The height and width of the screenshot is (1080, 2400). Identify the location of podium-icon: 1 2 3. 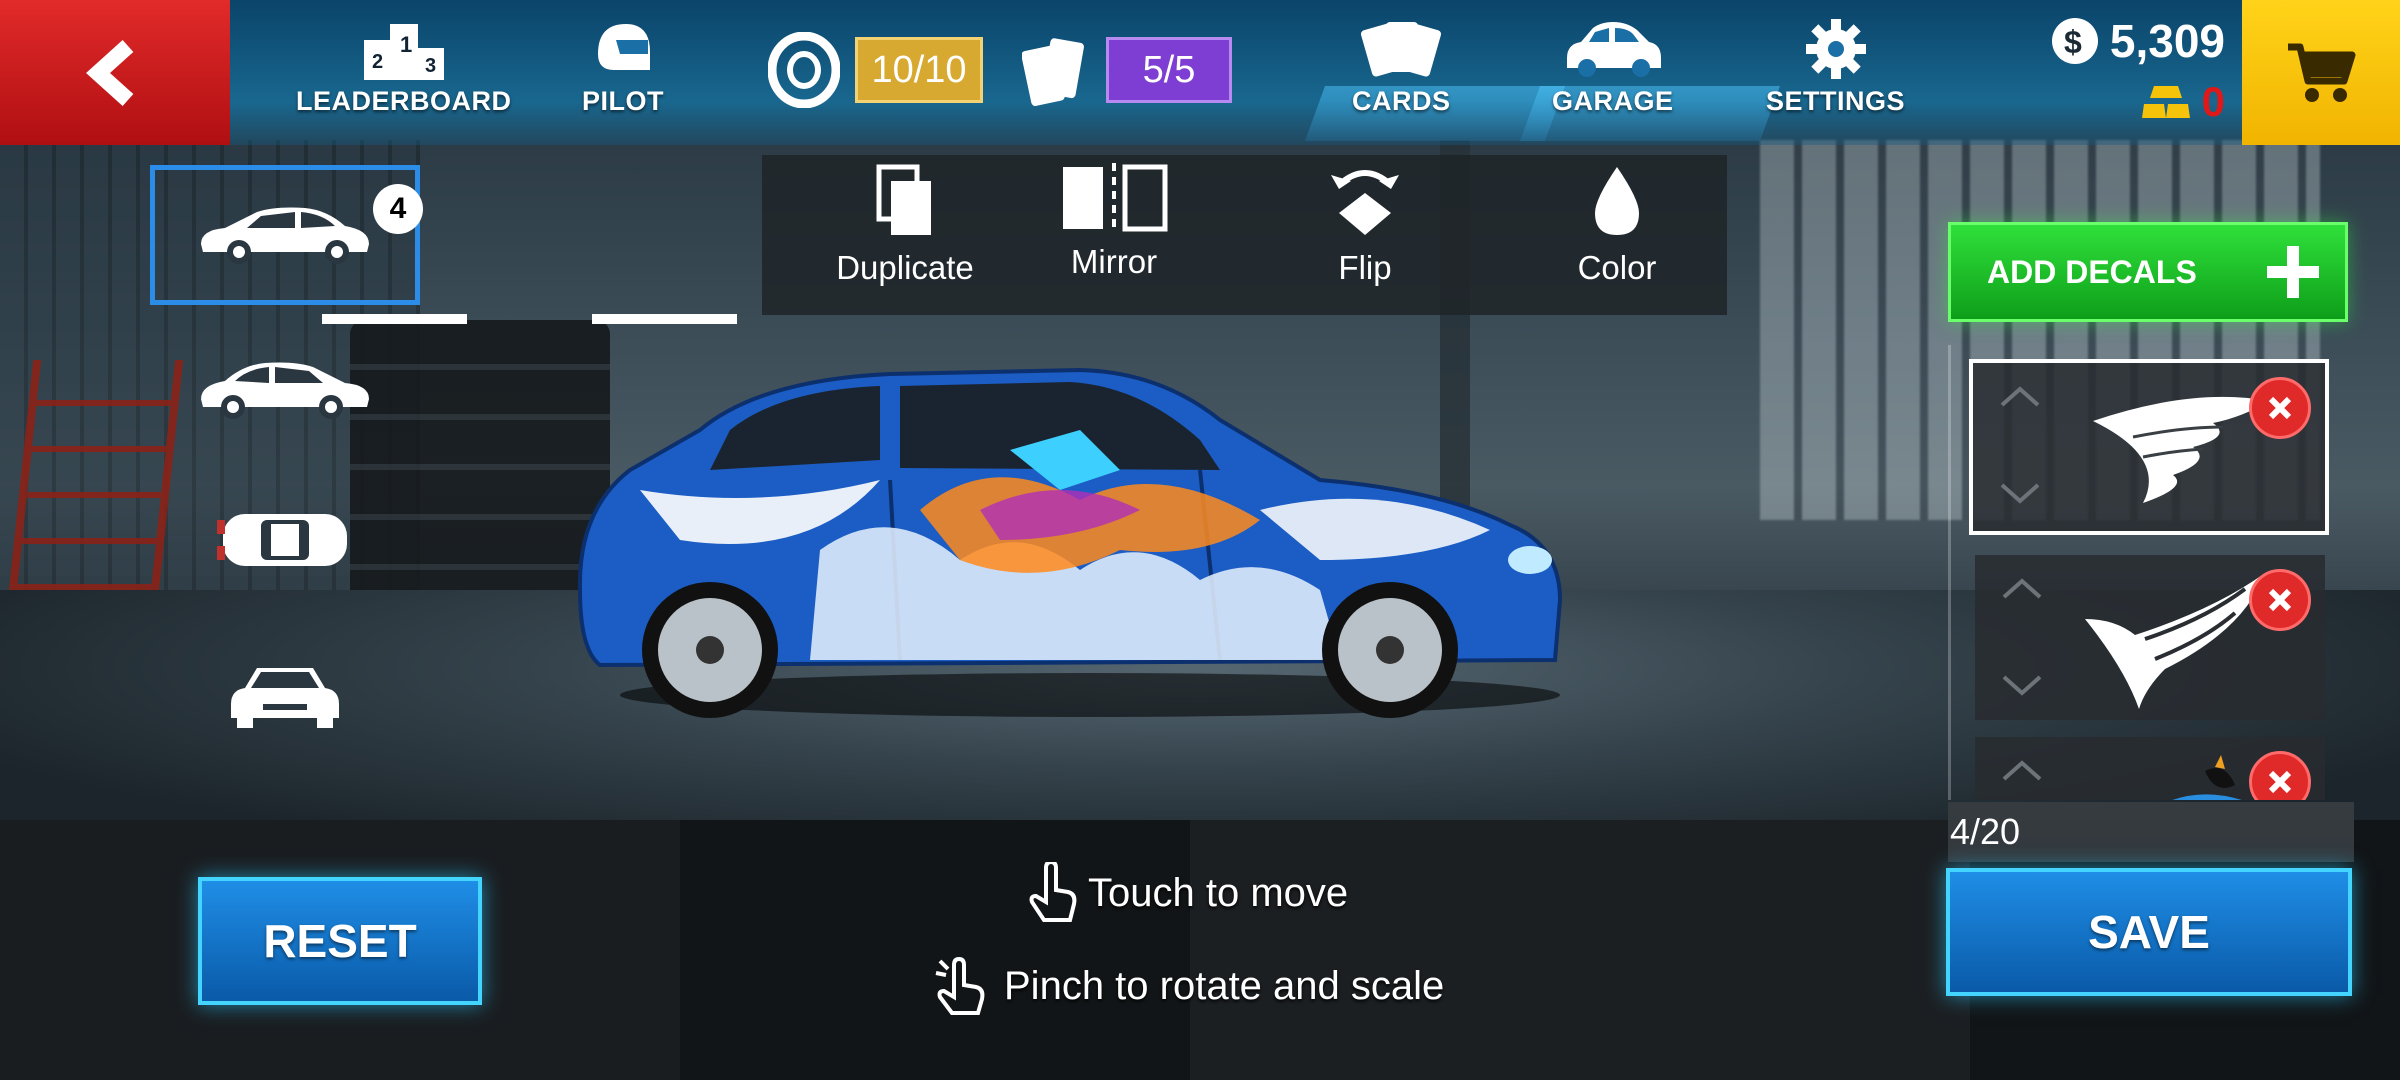
(403, 52).